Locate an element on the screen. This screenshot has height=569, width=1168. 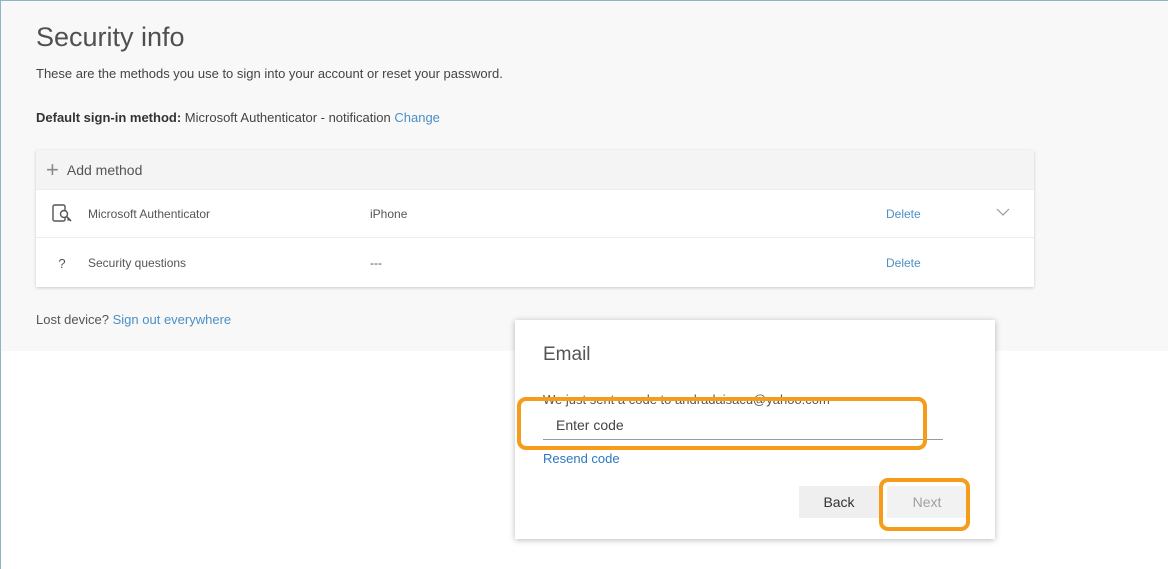
code-input is located at coordinates (743, 425).